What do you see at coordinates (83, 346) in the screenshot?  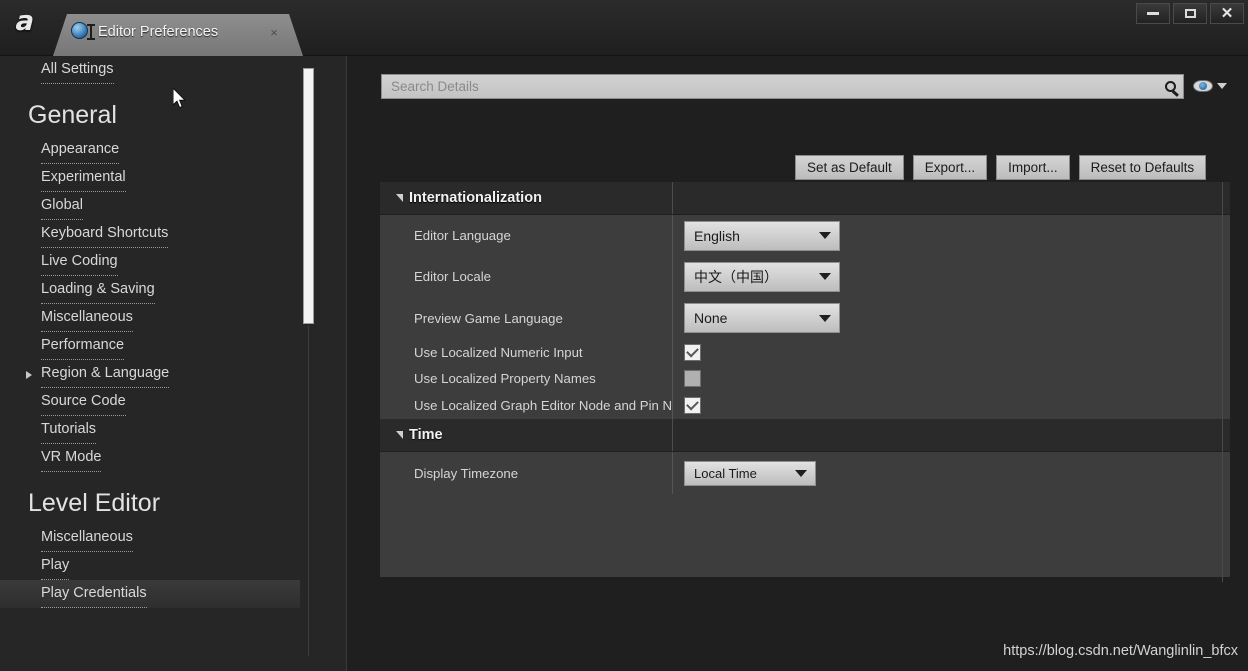 I see `sidebar-item-label: Performance` at bounding box center [83, 346].